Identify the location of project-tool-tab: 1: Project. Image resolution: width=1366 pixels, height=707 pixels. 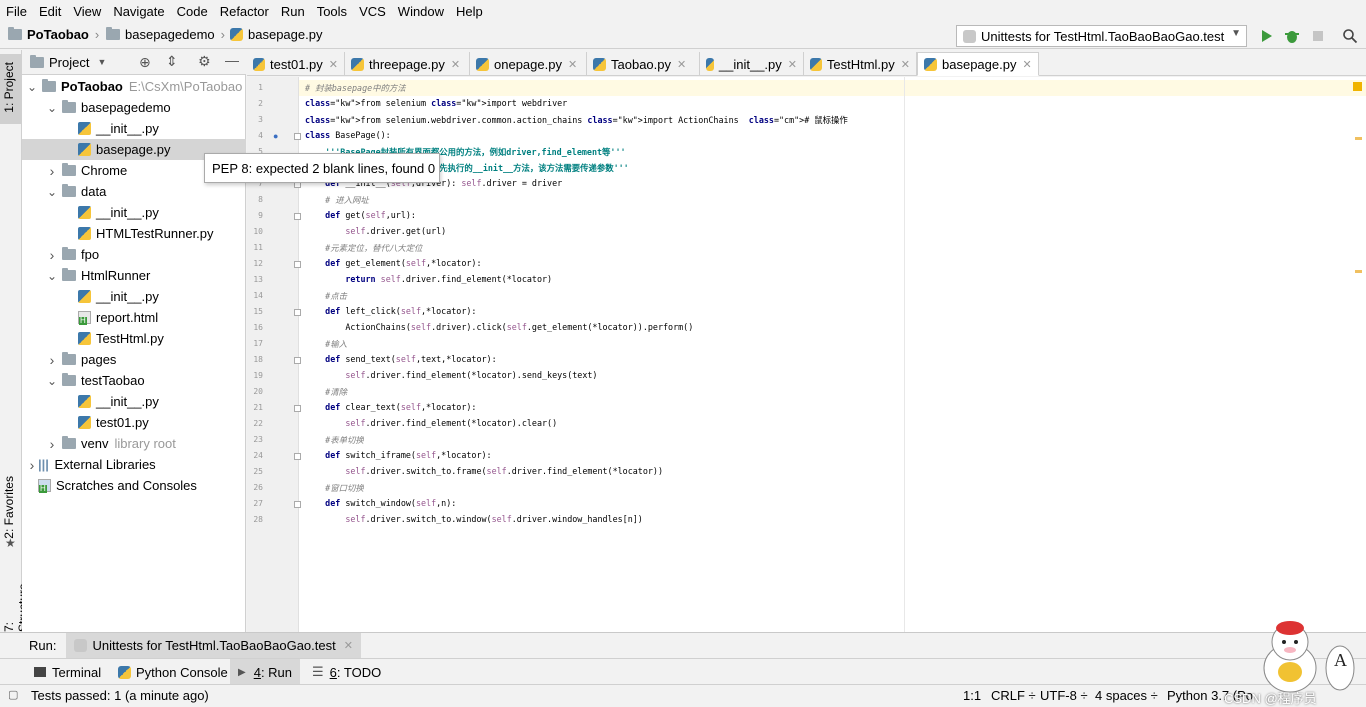
(11, 89).